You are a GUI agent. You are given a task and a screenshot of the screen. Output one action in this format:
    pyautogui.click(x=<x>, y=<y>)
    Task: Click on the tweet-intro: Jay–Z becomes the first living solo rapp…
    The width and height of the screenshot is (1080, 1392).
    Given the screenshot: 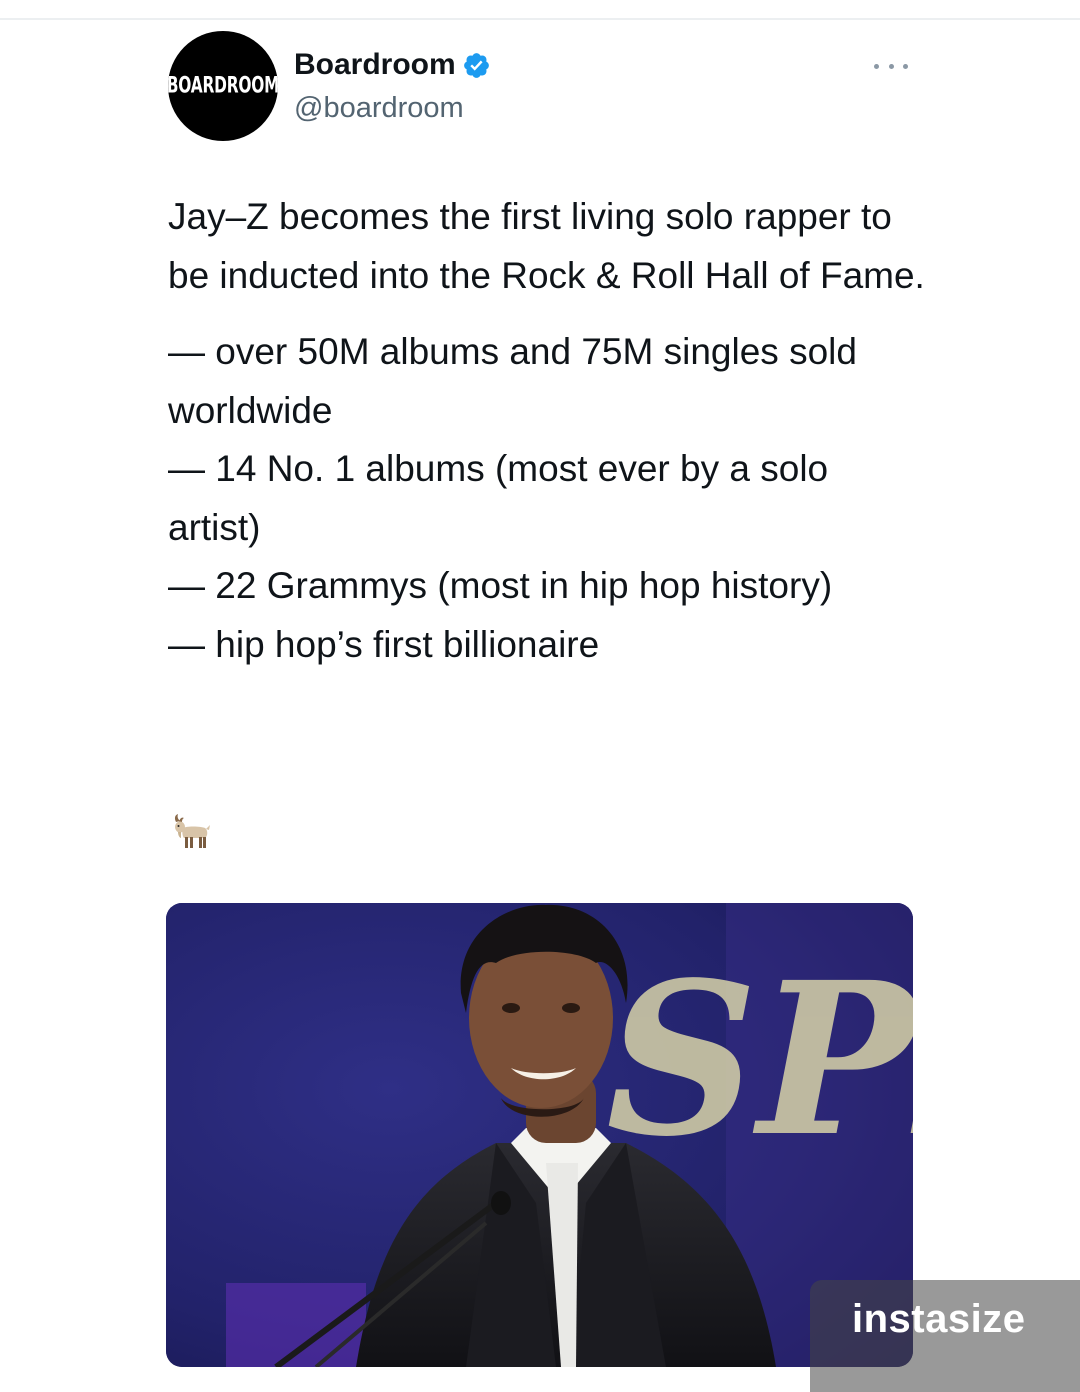 What is the action you would take?
    pyautogui.click(x=546, y=246)
    